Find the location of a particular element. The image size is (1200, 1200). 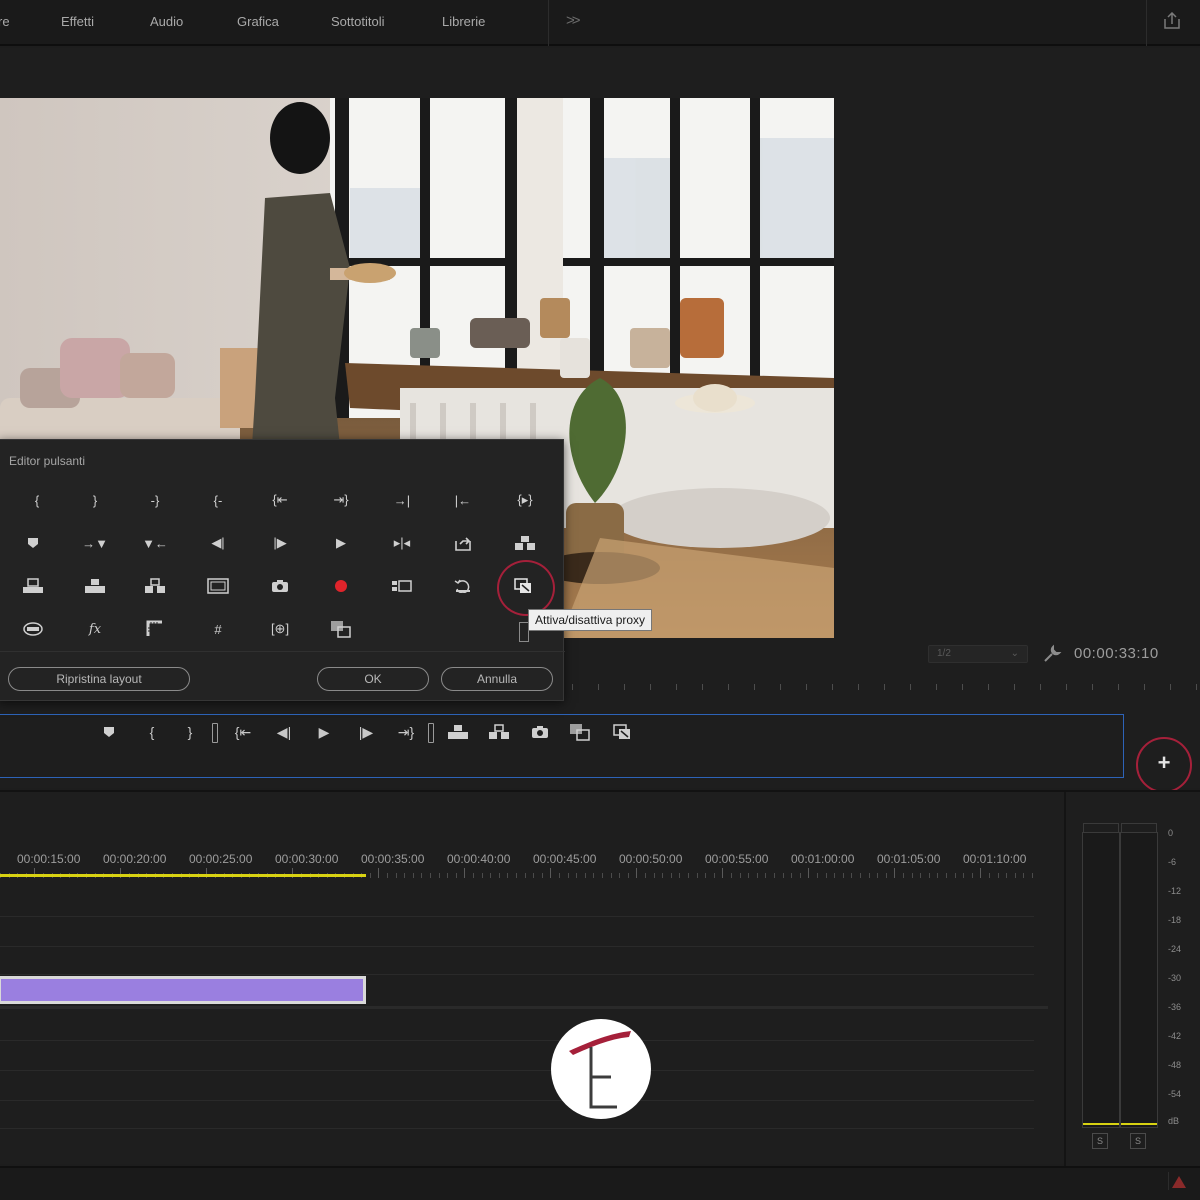

program-timecode: 00:00:33:10 is located at coordinates (1116, 653).